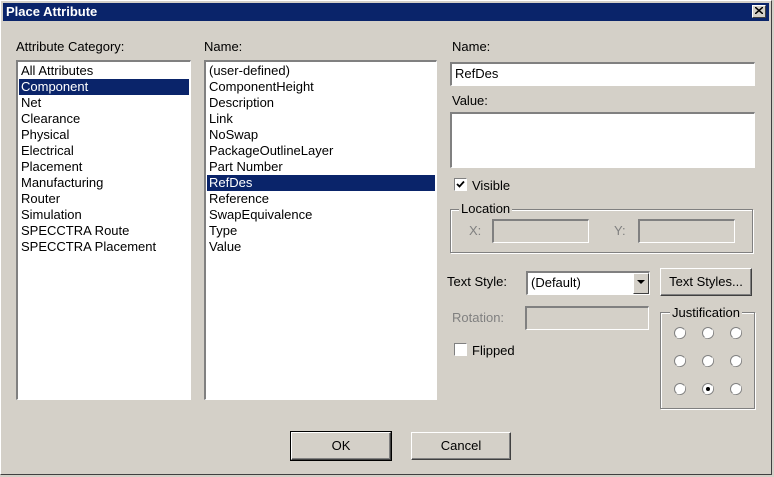  What do you see at coordinates (588, 283) in the screenshot?
I see `text-style-select: (Default)` at bounding box center [588, 283].